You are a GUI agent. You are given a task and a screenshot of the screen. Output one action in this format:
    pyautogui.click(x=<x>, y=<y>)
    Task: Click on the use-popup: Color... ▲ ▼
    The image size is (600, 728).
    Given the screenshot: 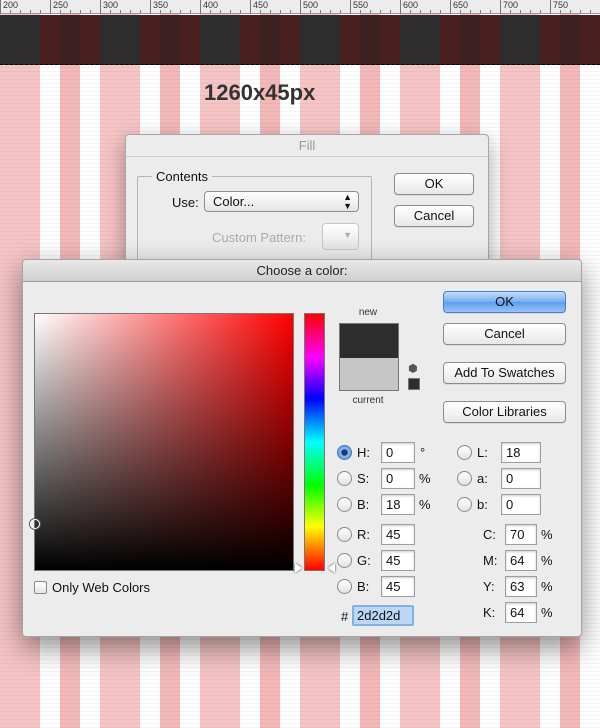 What is the action you would take?
    pyautogui.click(x=281, y=201)
    